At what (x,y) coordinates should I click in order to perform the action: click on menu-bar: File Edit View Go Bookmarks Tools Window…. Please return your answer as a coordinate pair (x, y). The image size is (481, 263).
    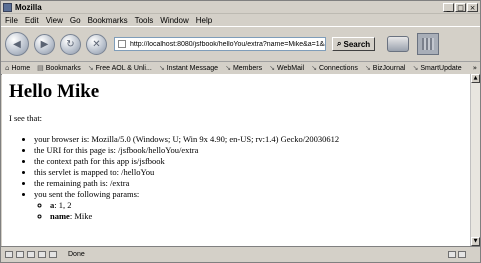
    Looking at the image, I should click on (240, 20).